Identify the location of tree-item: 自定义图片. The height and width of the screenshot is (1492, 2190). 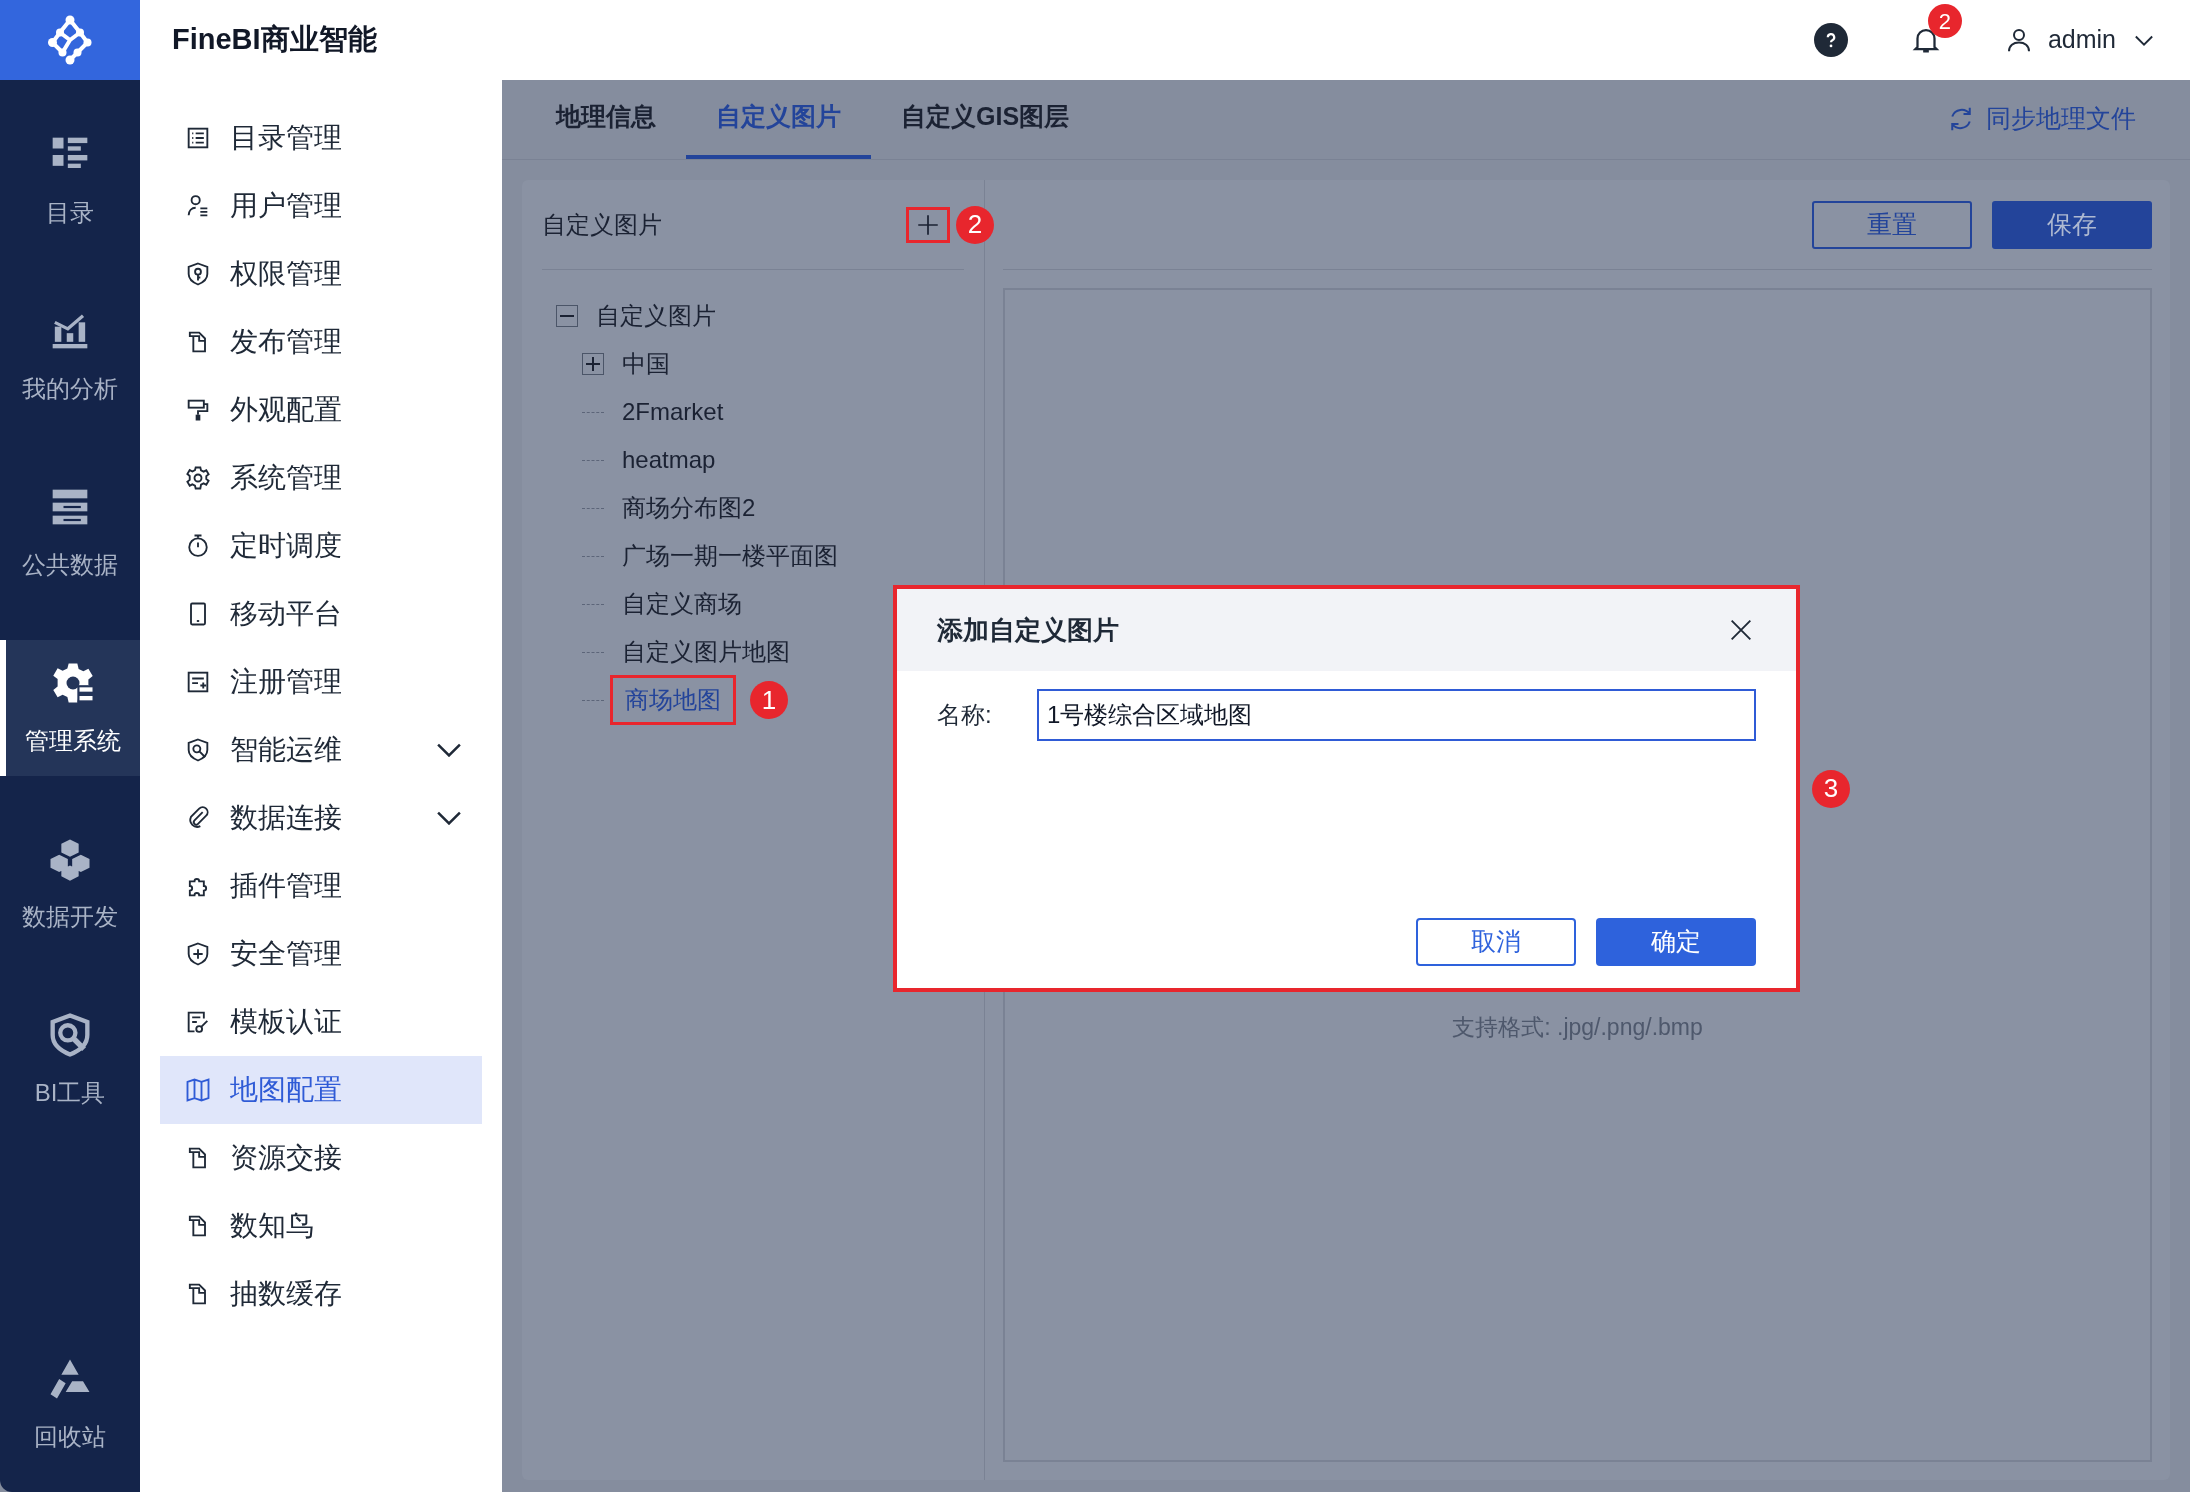
(656, 316).